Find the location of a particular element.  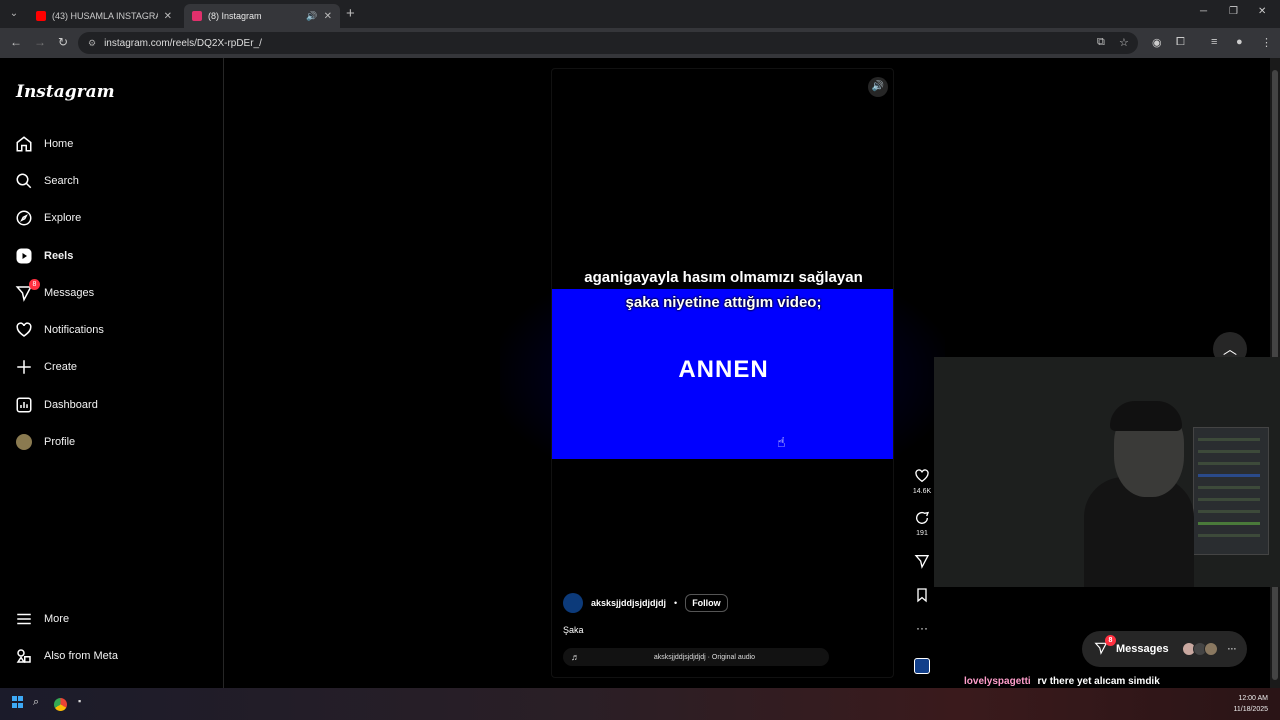

sidebar-item-search: Search is located at coordinates (46, 181).